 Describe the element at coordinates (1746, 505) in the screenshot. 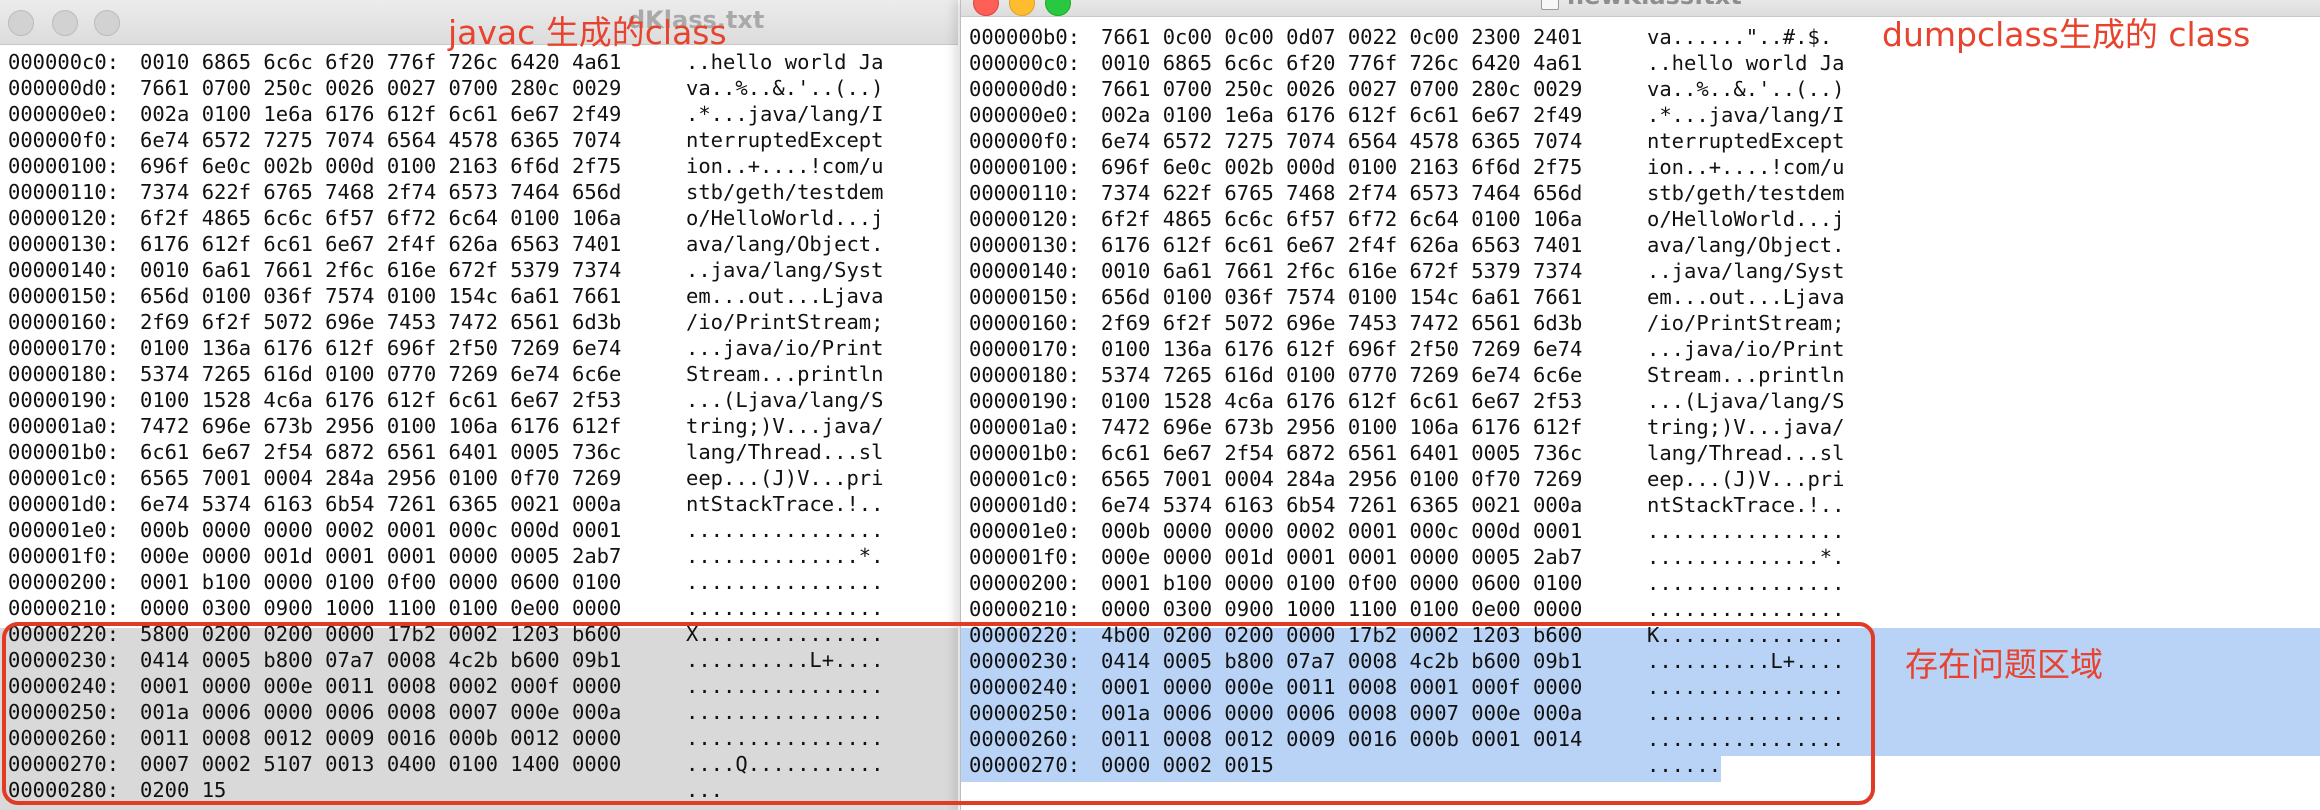

I see `ascii-preview: ntStackTrace.!..` at that location.